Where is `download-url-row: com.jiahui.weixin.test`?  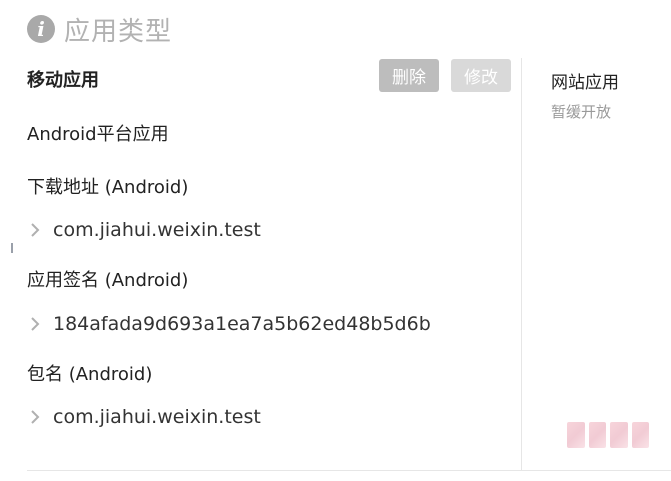 download-url-row: com.jiahui.weixin.test is located at coordinates (144, 230).